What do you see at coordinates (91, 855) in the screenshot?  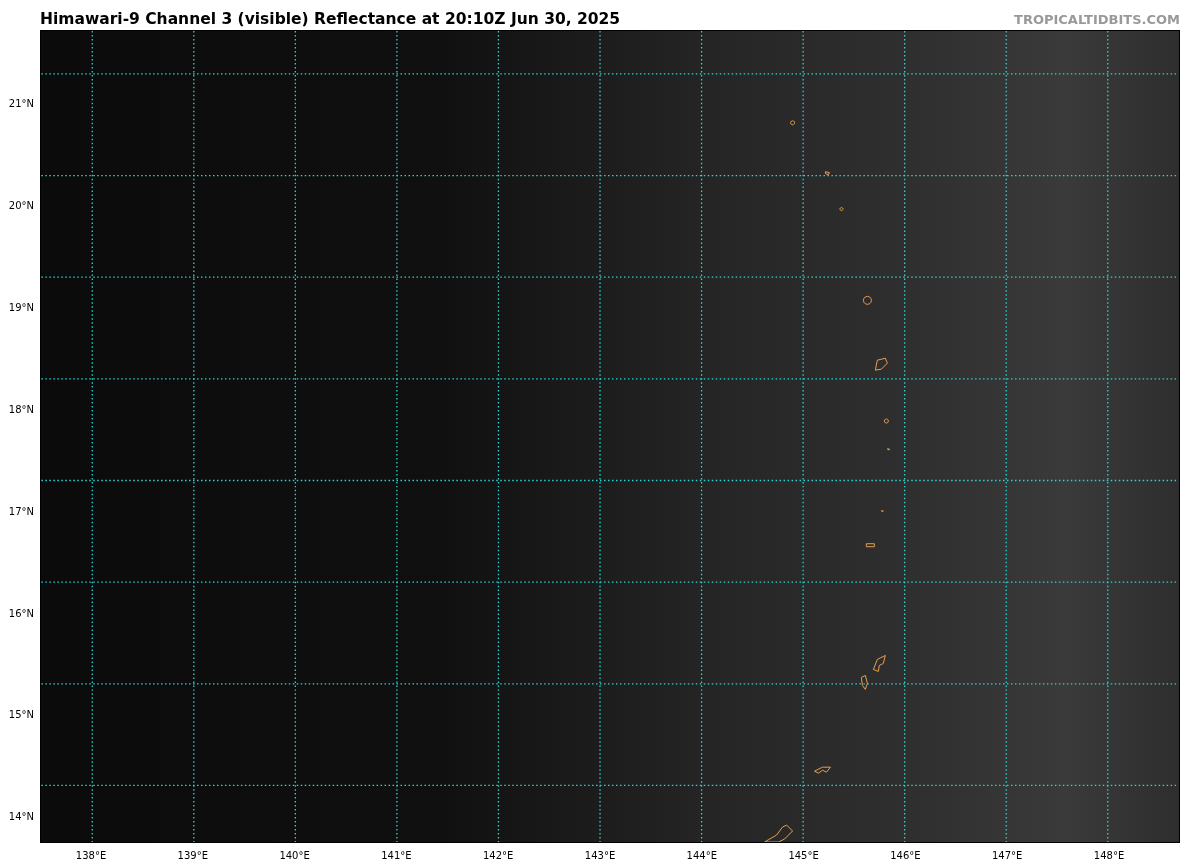 I see `longitude-label: 138°E` at bounding box center [91, 855].